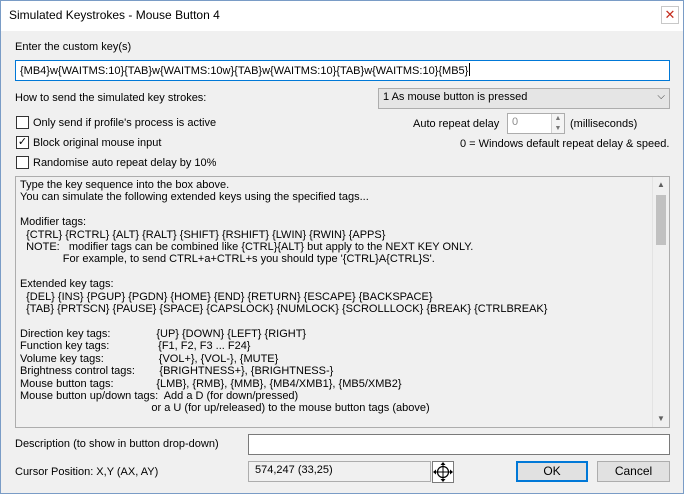 The width and height of the screenshot is (684, 494). Describe the element at coordinates (73, 47) in the screenshot. I see `custom-key-label: Enter the custom key(s)` at that location.